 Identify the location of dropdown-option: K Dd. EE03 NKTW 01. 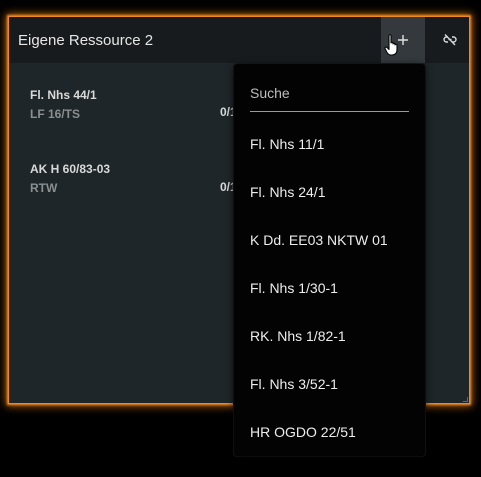
(319, 240).